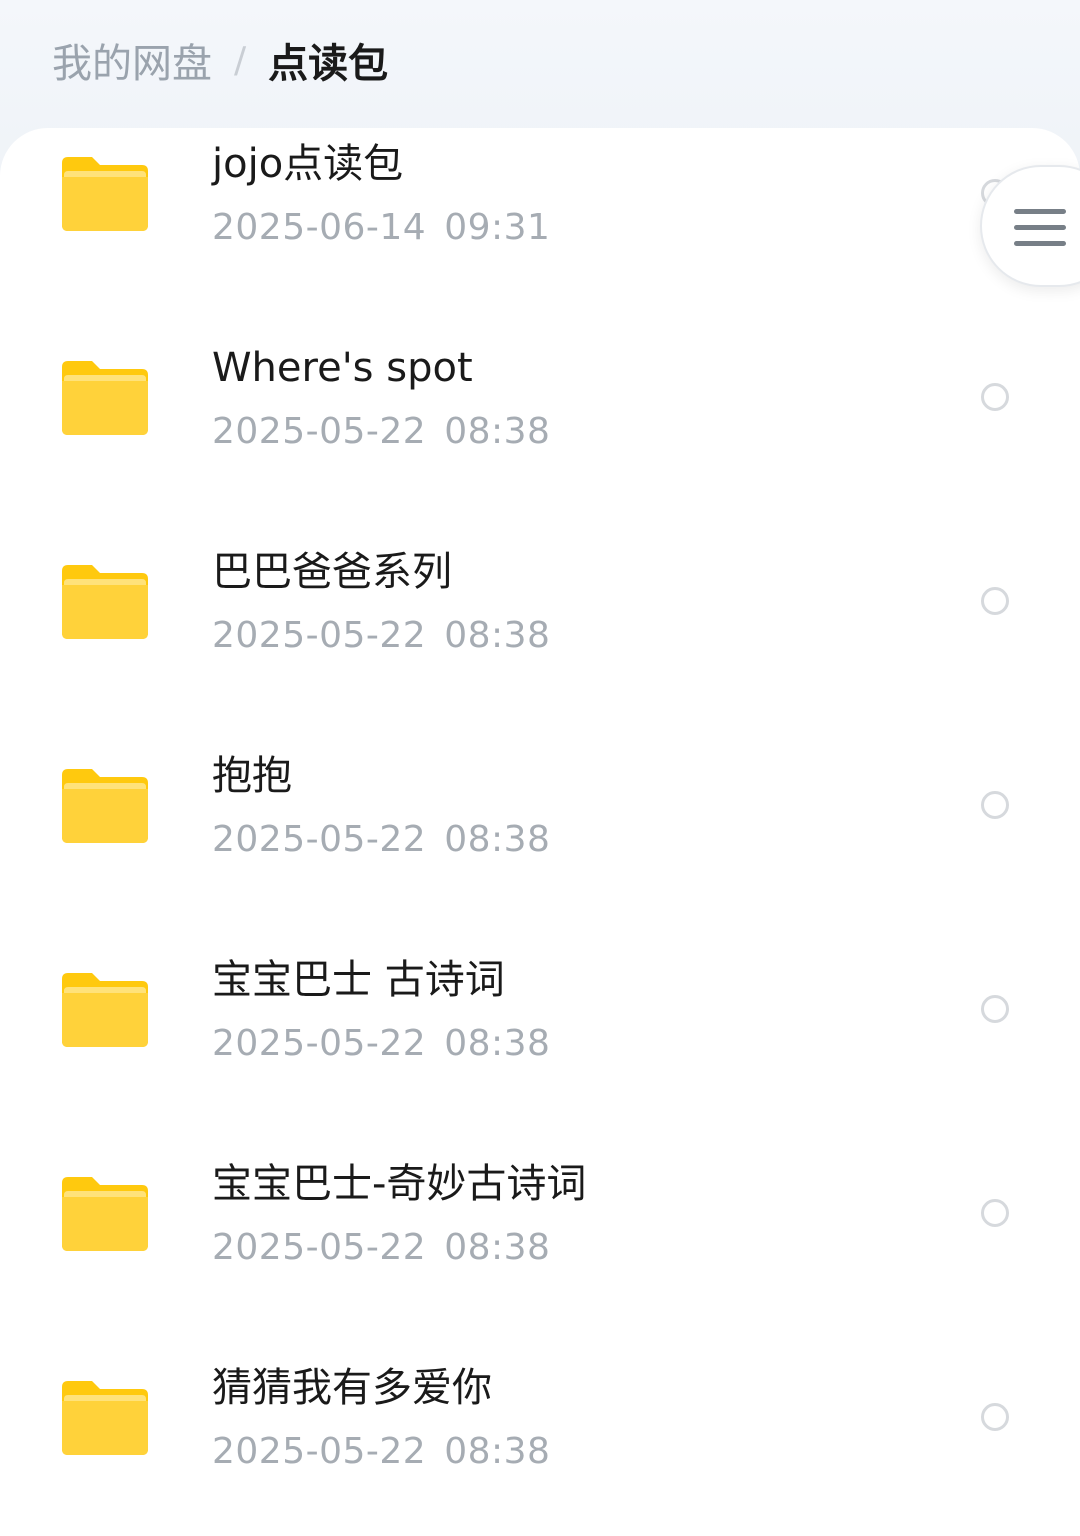  Describe the element at coordinates (399, 1184) in the screenshot. I see `file-name: 宝宝巴士-奇妙古诗词` at that location.